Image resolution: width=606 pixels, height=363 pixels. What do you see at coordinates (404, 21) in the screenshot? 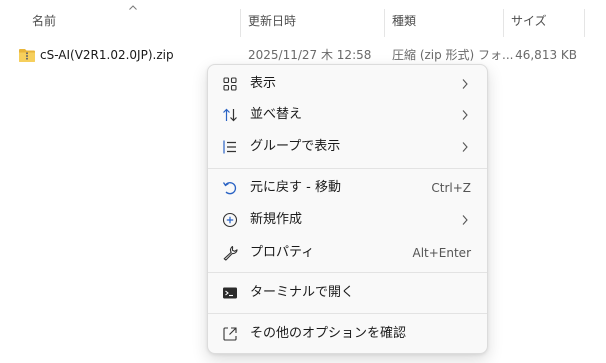
I see `column-type: 種類` at bounding box center [404, 21].